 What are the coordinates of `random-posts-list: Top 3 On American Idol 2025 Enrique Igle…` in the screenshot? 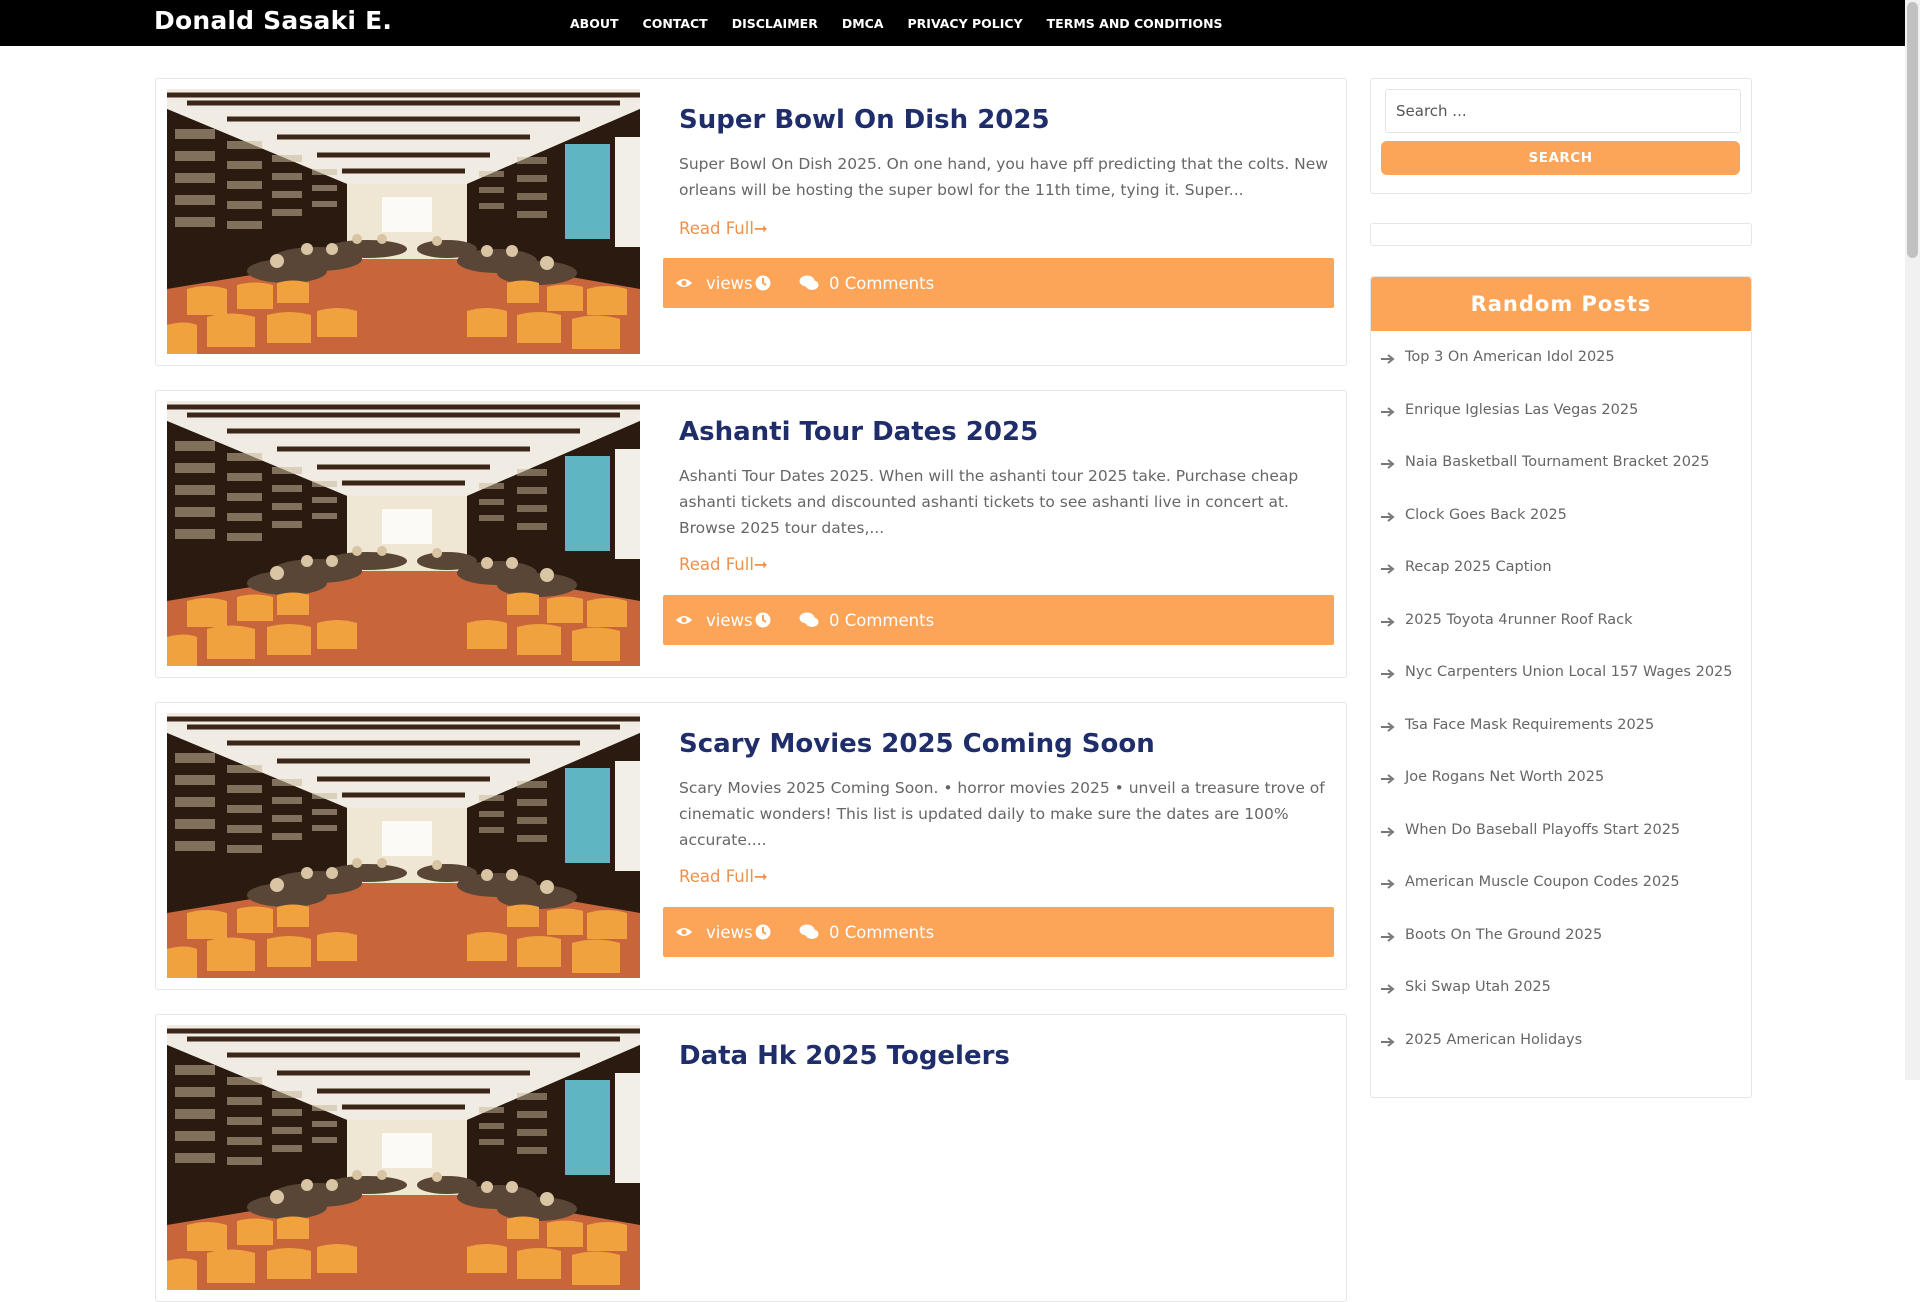 It's located at (1561, 698).